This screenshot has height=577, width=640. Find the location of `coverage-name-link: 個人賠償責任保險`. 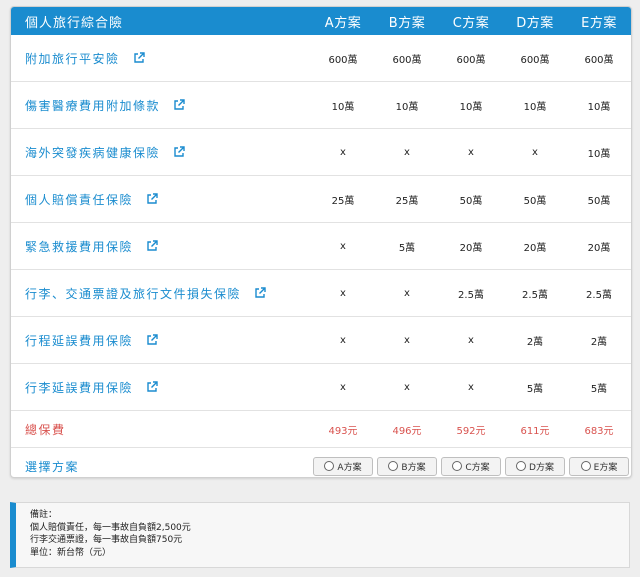

coverage-name-link: 個人賠償責任保險 is located at coordinates (161, 199).